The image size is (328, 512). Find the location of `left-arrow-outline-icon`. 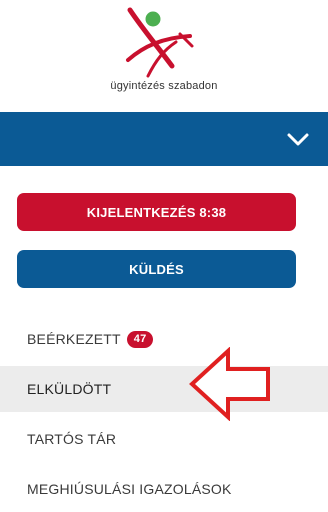

left-arrow-outline-icon is located at coordinates (229, 384).